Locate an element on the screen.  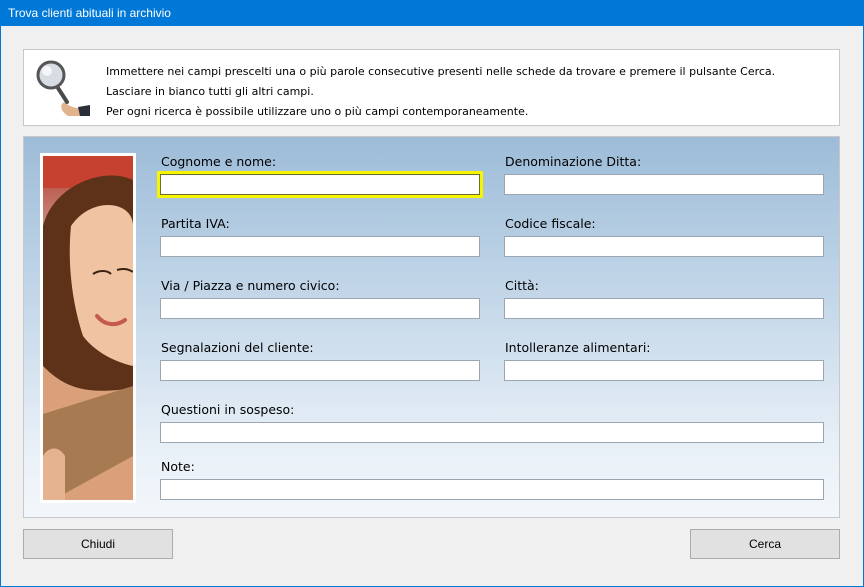
label-intolleranze: Intolleranze alimentari: is located at coordinates (578, 347).